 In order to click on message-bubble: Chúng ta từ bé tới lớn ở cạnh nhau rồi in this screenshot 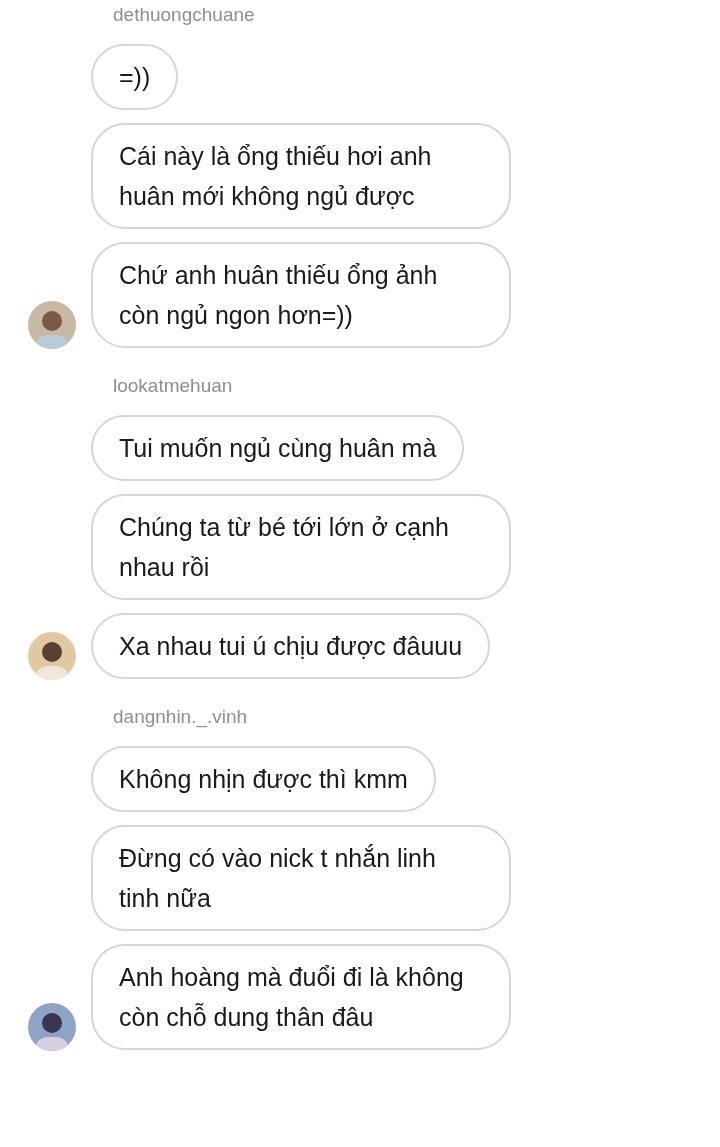, I will do `click(301, 547)`.